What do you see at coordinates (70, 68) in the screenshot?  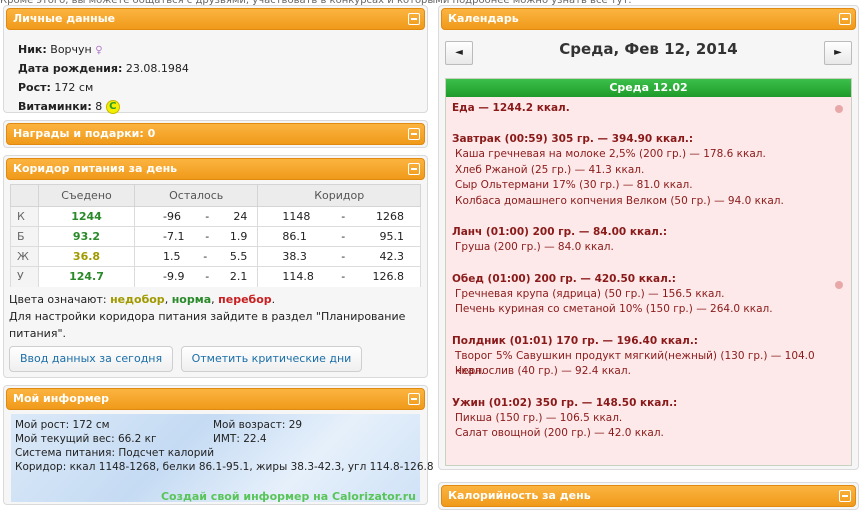 I see `birth-label: Дата рождения:` at bounding box center [70, 68].